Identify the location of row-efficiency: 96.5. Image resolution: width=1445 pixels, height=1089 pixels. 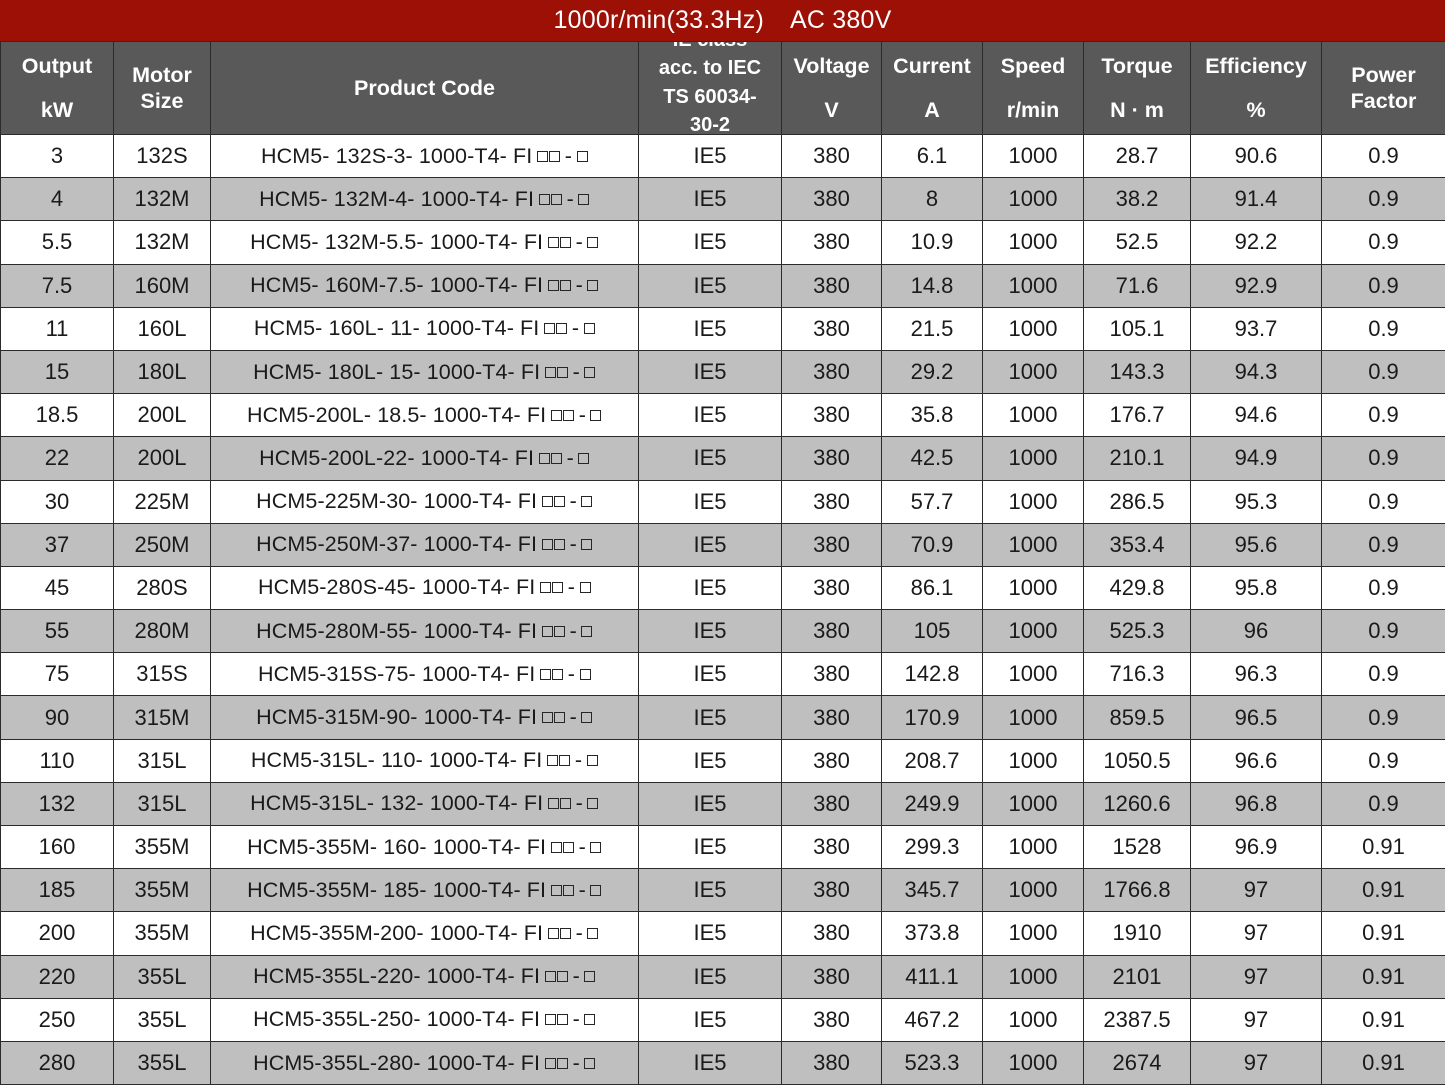
(1256, 717).